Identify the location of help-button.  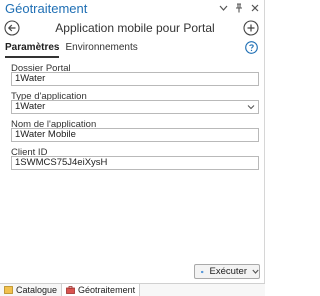
(251, 47).